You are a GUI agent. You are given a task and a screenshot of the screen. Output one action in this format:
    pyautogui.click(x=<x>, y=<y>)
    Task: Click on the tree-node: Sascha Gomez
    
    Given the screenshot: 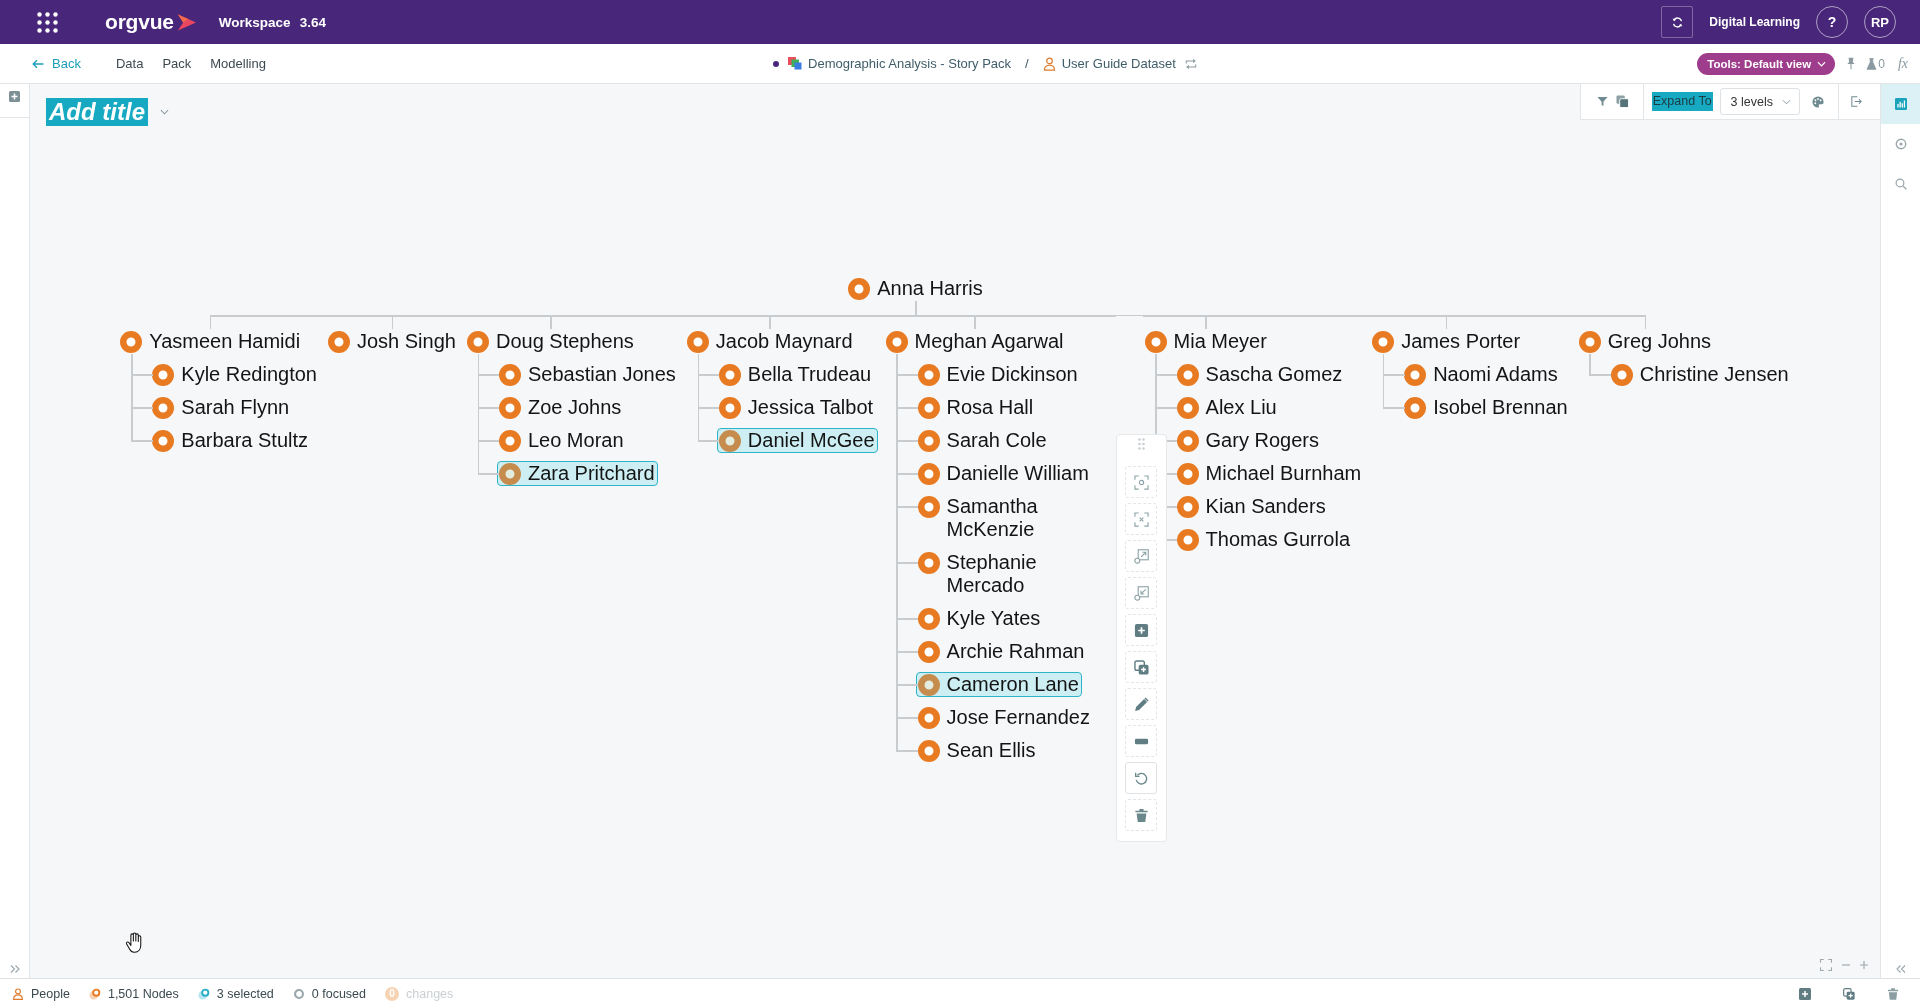 What is the action you would take?
    pyautogui.click(x=1260, y=374)
    